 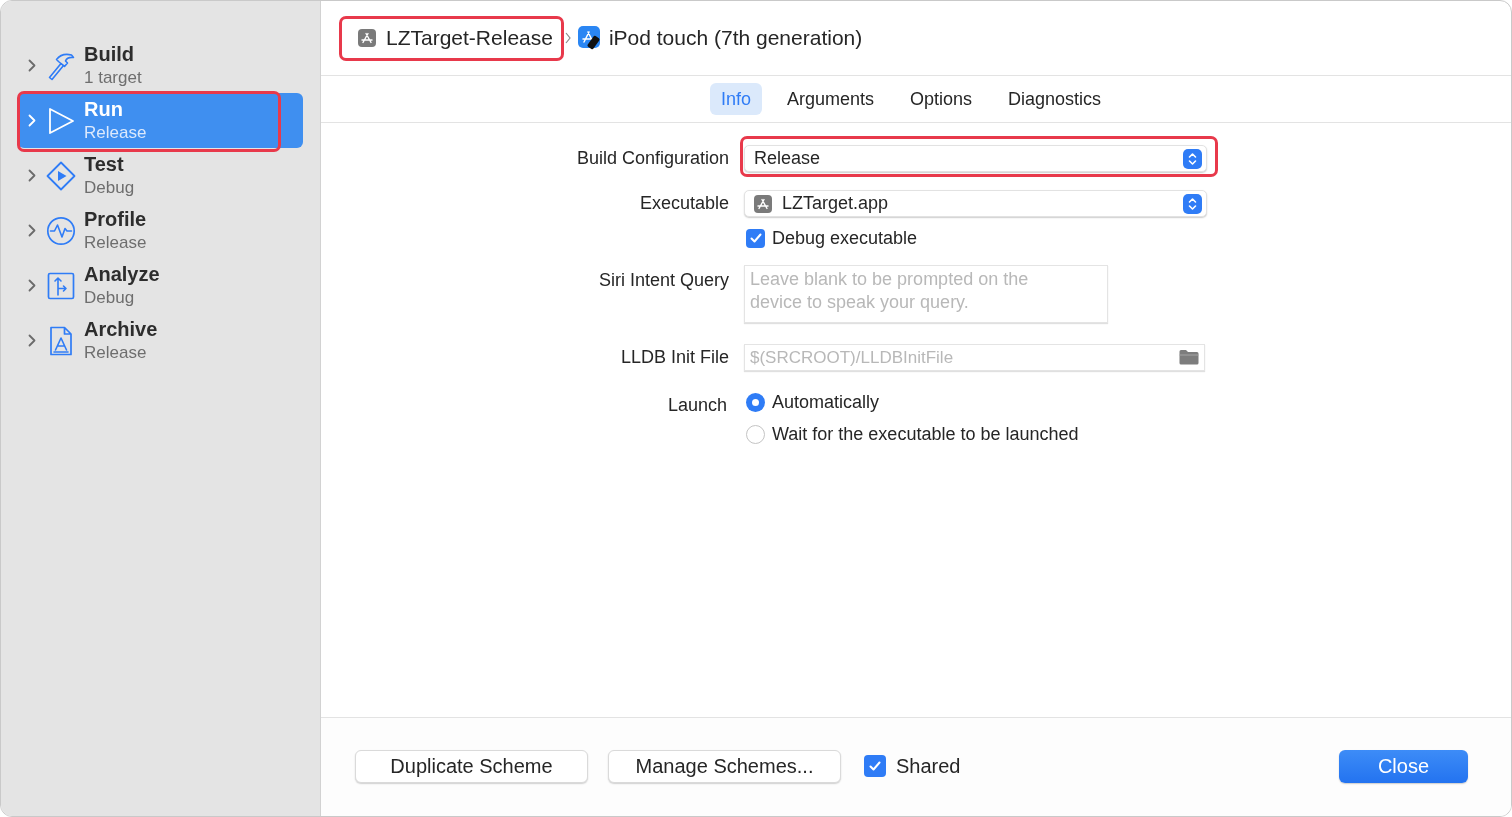 What do you see at coordinates (674, 357) in the screenshot?
I see `field-label: LLDB Init File` at bounding box center [674, 357].